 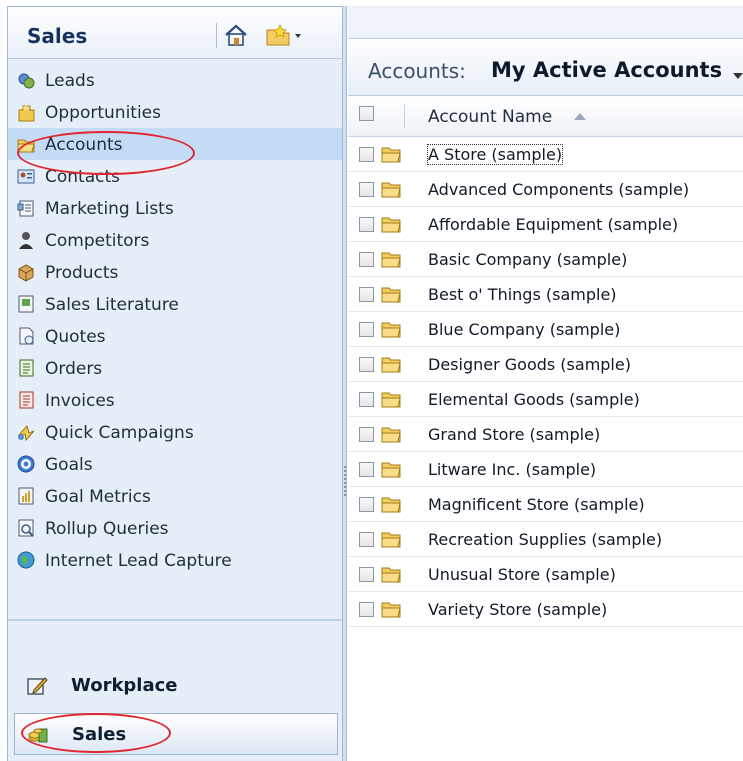 I want to click on table-row: Blue Company (sample), so click(x=545, y=329).